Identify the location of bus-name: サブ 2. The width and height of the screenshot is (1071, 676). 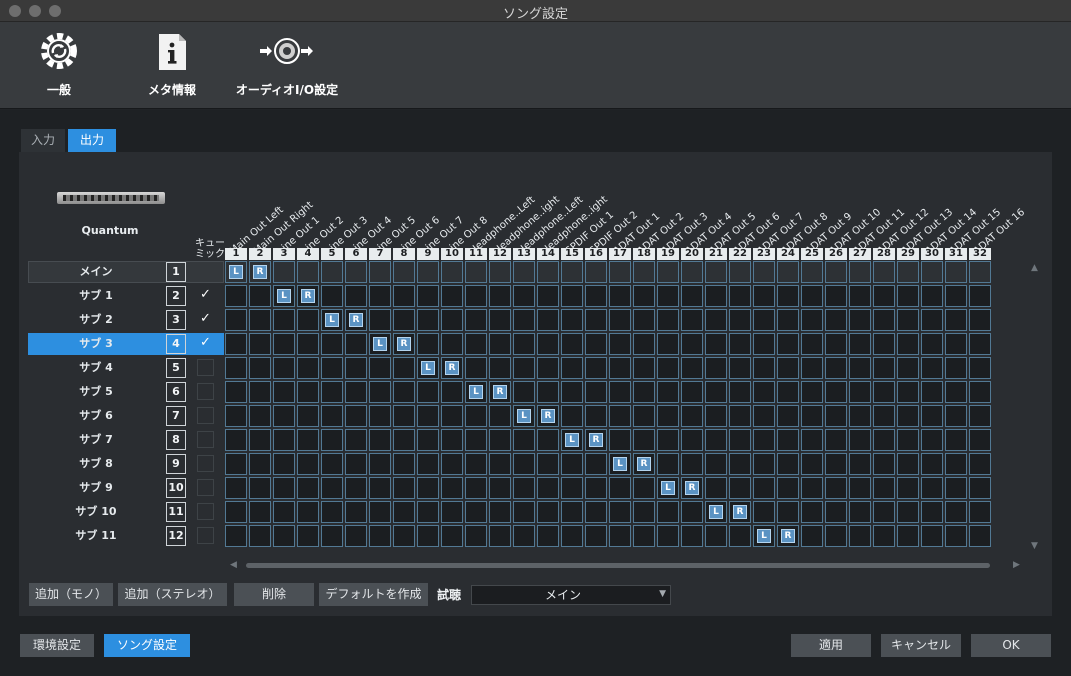
(96, 320).